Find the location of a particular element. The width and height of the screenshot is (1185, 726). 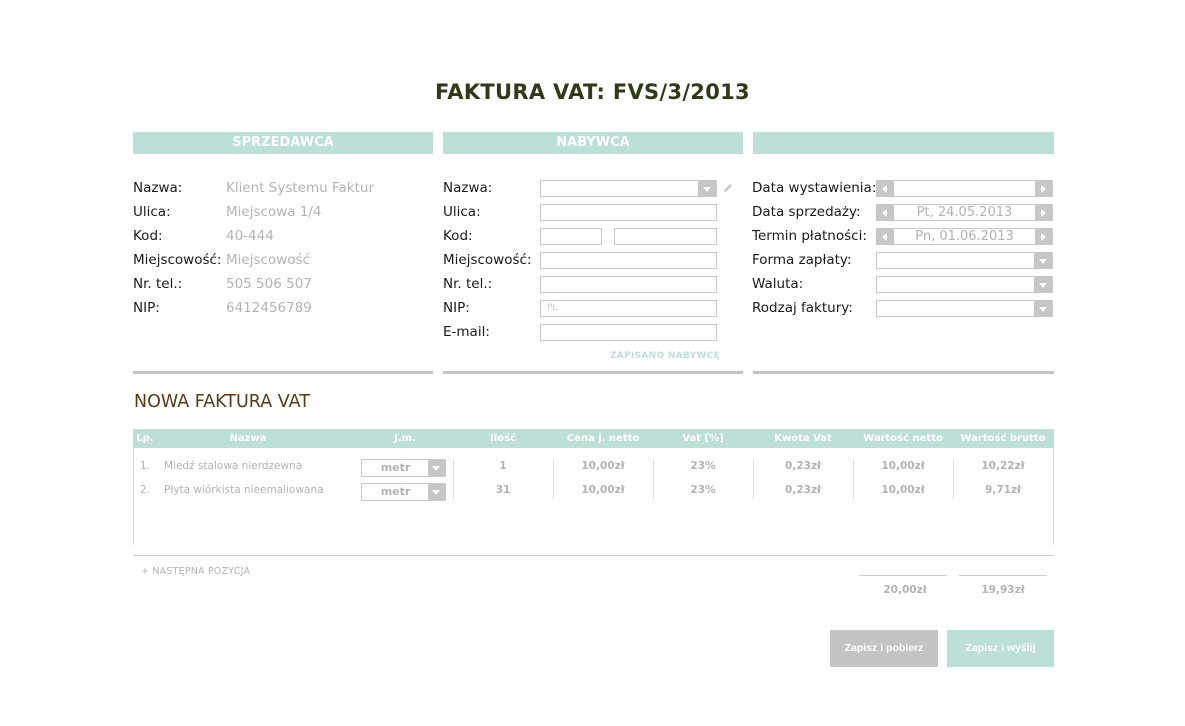

col-vat: Vat [%] is located at coordinates (703, 438).